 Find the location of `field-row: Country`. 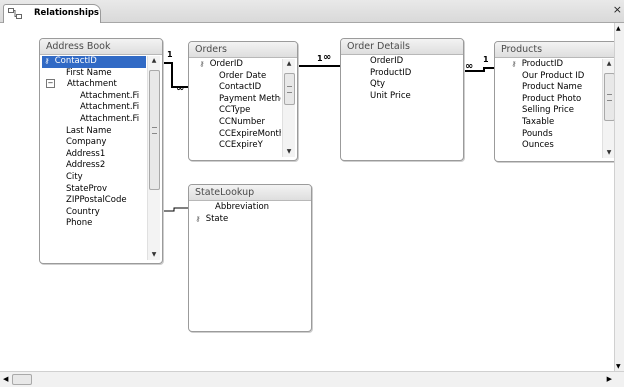

field-row: Country is located at coordinates (94, 213).